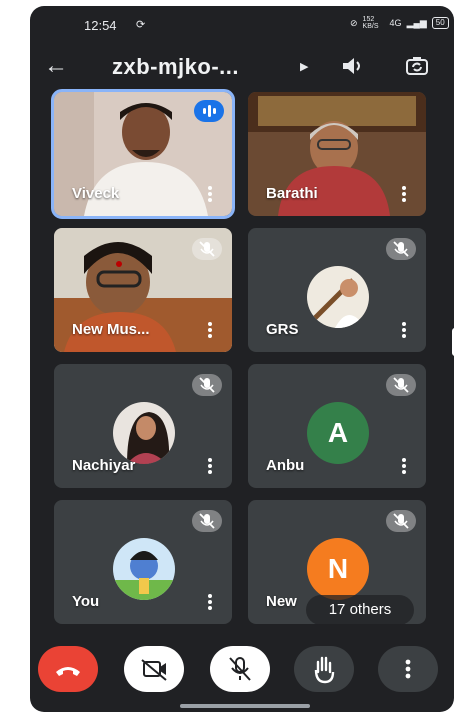 The image size is (460, 718). I want to click on avatar-initial: N, so click(338, 569).